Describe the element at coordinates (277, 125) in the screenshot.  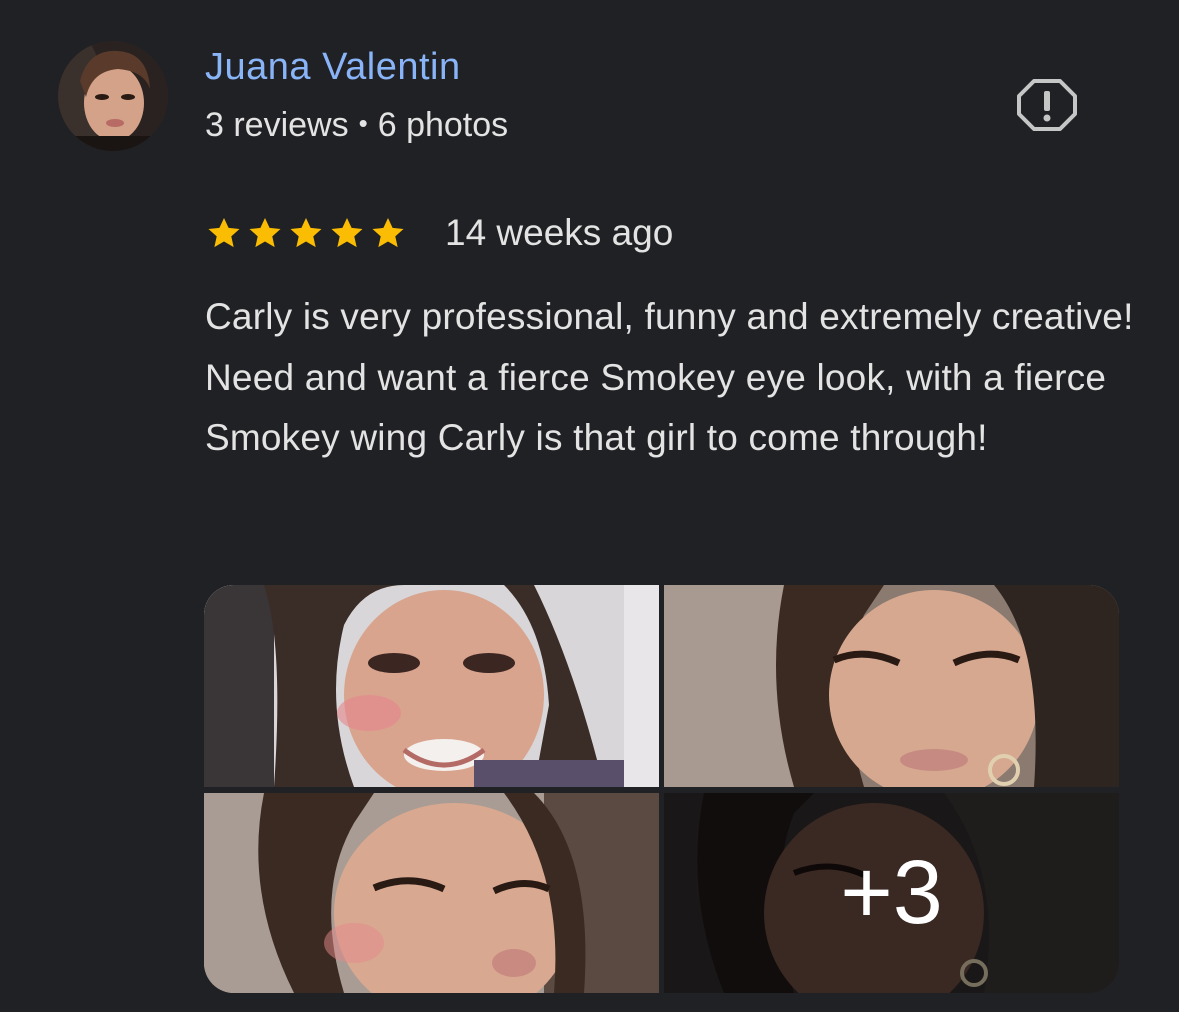
I see `reviews-count: 3 reviews` at that location.